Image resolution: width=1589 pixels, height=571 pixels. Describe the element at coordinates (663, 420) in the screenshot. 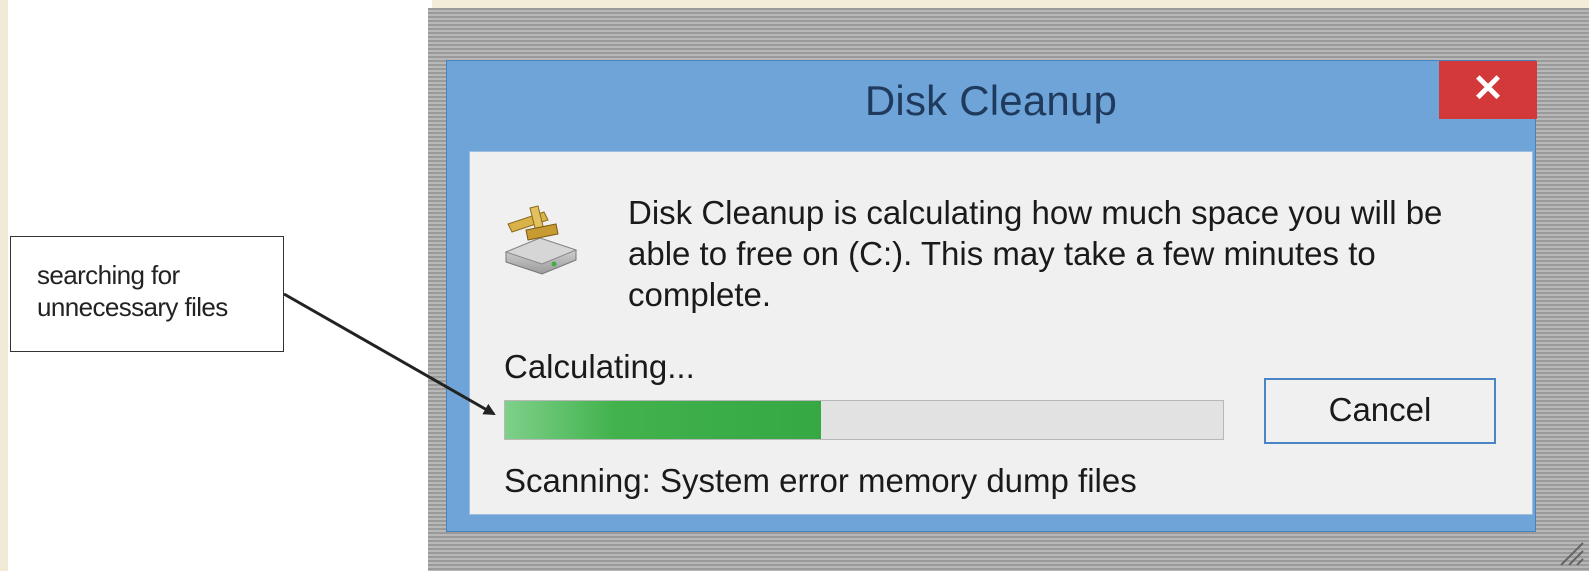

I see `progress-fill` at that location.